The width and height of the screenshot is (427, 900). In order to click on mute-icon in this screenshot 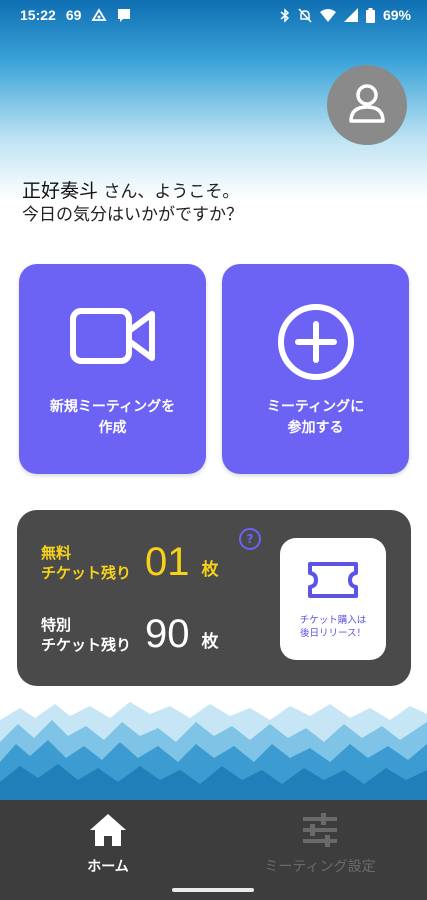, I will do `click(305, 15)`.